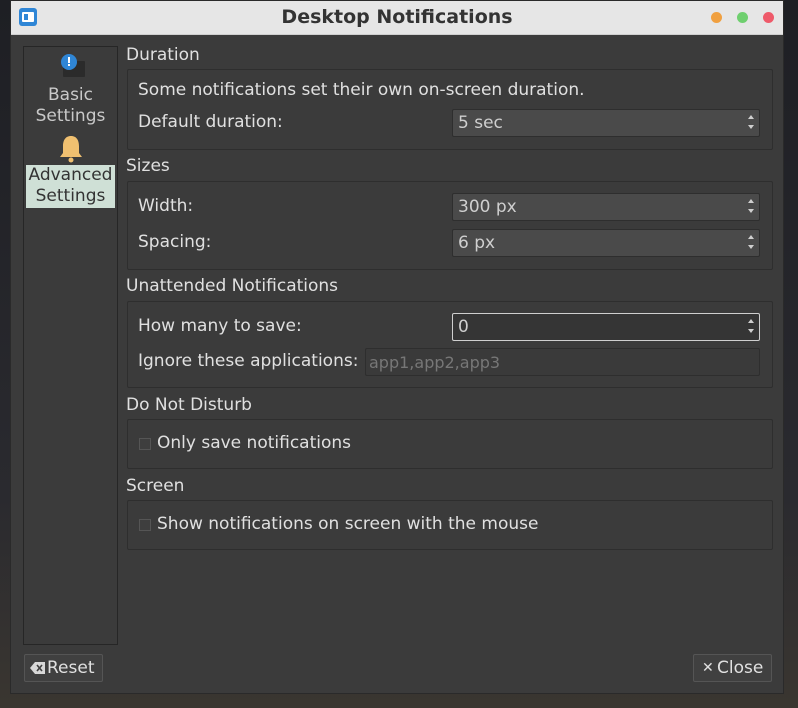 The image size is (798, 708). What do you see at coordinates (70, 345) in the screenshot?
I see `settings-sidebar: Basic Settings Advanced Settings` at bounding box center [70, 345].